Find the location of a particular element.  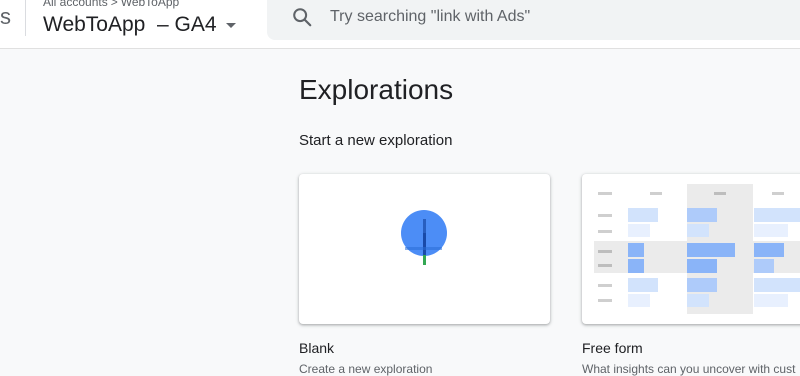

free-form-template-card is located at coordinates (691, 249).